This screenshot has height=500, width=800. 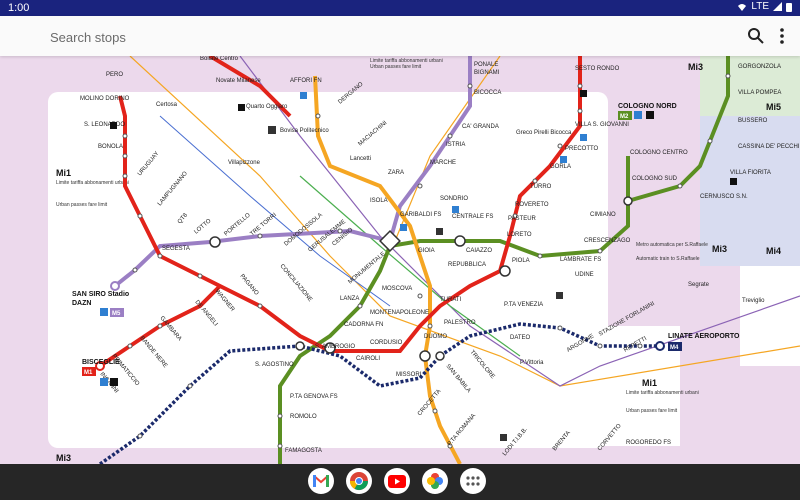 What do you see at coordinates (760, 6) in the screenshot?
I see `network-label: LTE` at bounding box center [760, 6].